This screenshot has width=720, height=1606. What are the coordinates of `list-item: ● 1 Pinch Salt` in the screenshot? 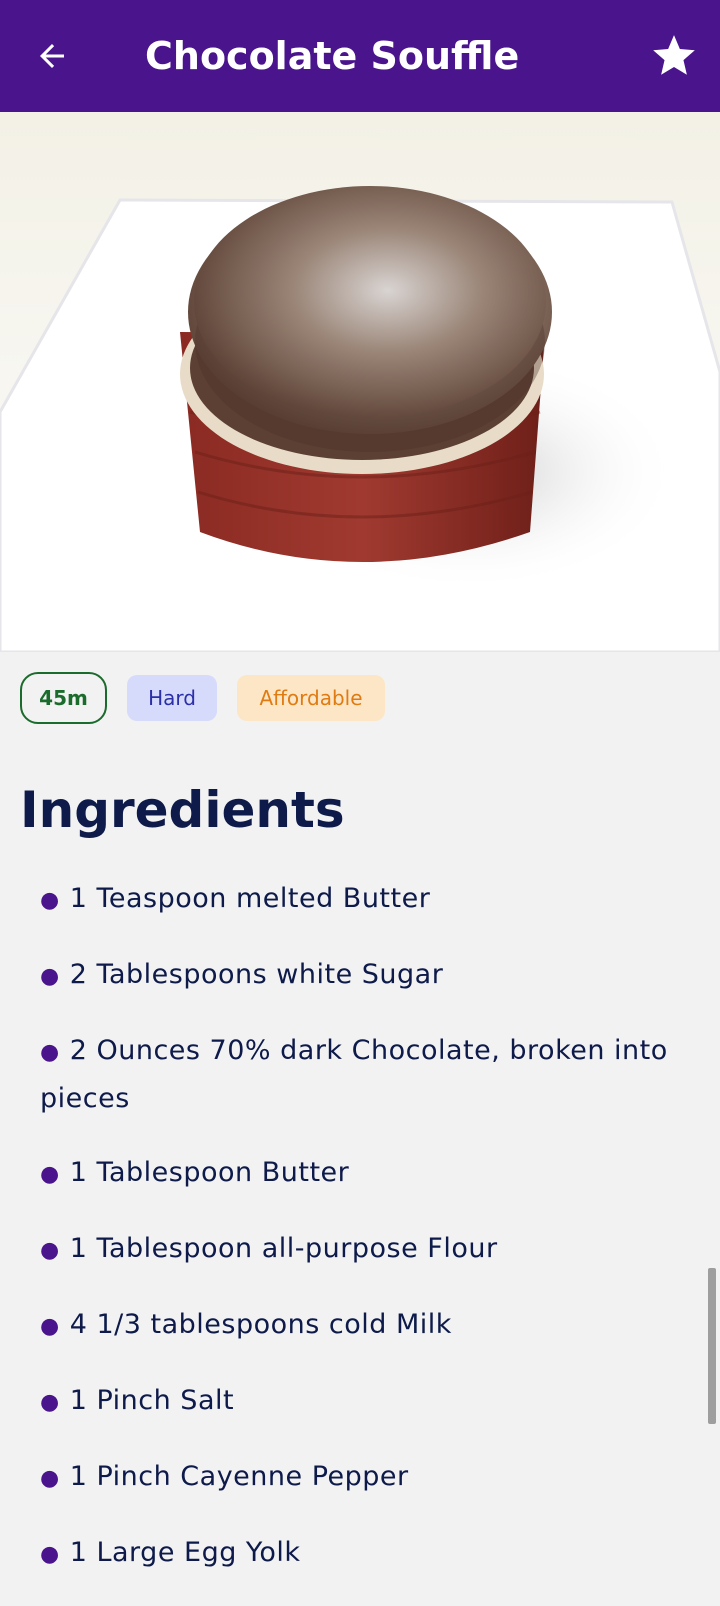 It's located at (137, 1400).